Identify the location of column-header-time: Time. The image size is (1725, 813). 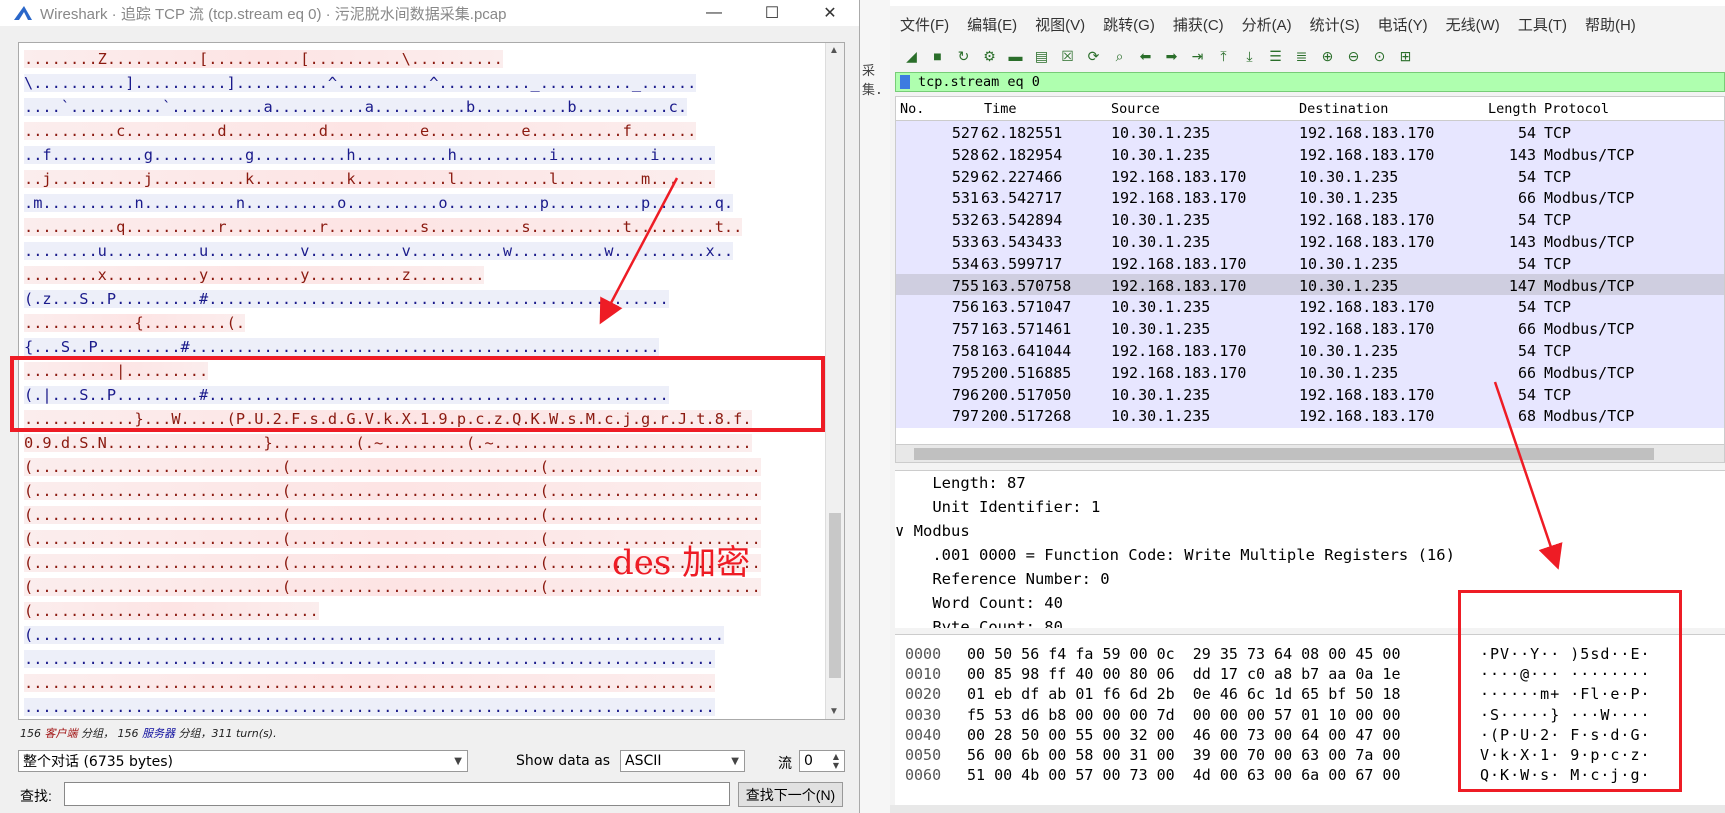
(1000, 109).